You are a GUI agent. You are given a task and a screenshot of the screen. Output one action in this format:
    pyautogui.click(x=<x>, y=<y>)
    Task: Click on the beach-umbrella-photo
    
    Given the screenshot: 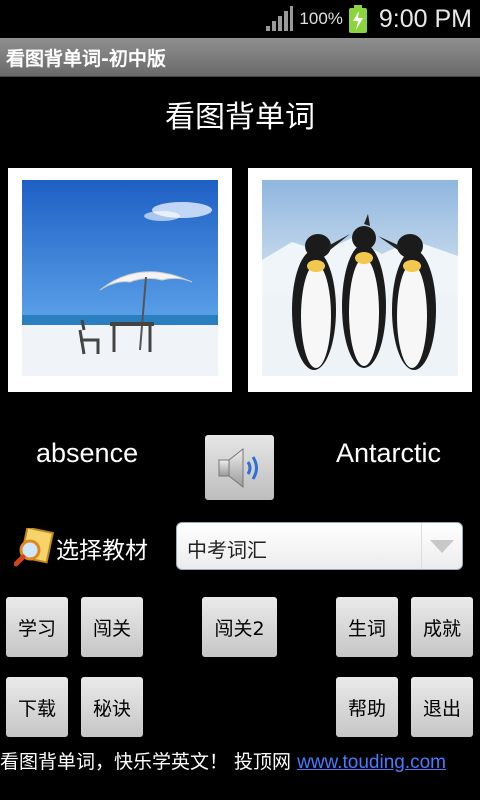 What is the action you would take?
    pyautogui.click(x=120, y=278)
    